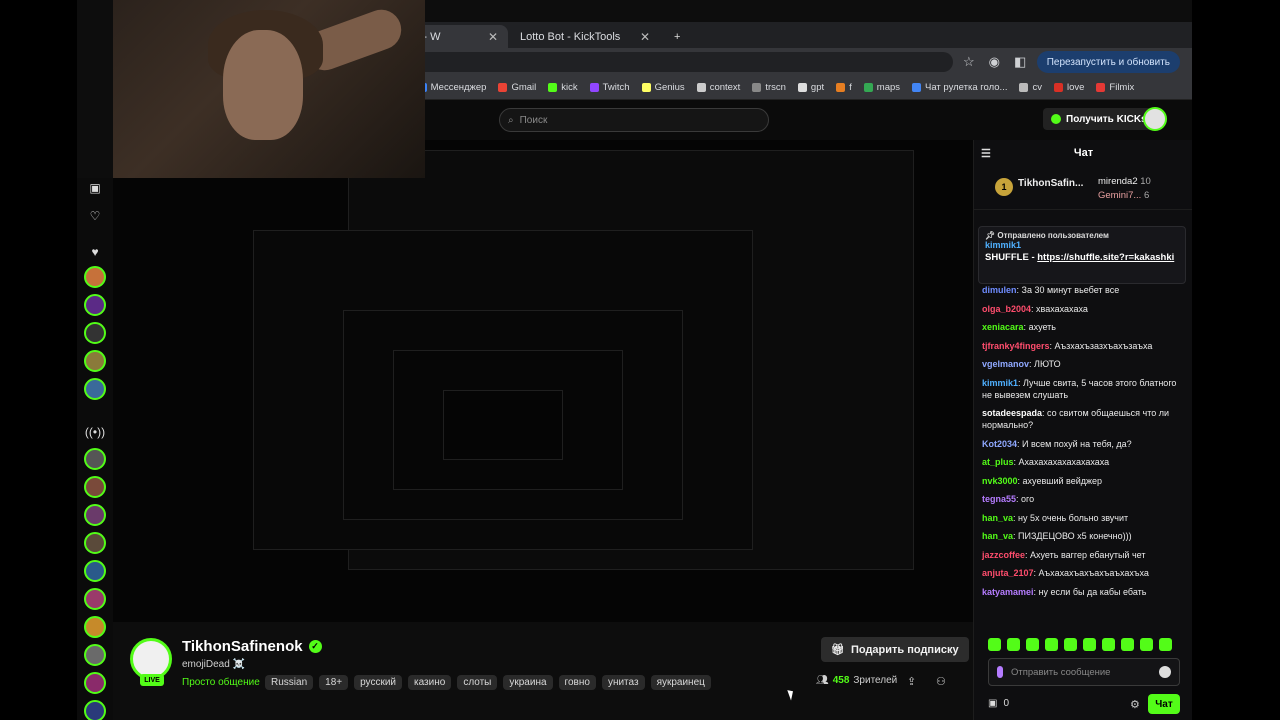  What do you see at coordinates (986, 153) in the screenshot?
I see `collapse-chat-icon: ☰` at bounding box center [986, 153].